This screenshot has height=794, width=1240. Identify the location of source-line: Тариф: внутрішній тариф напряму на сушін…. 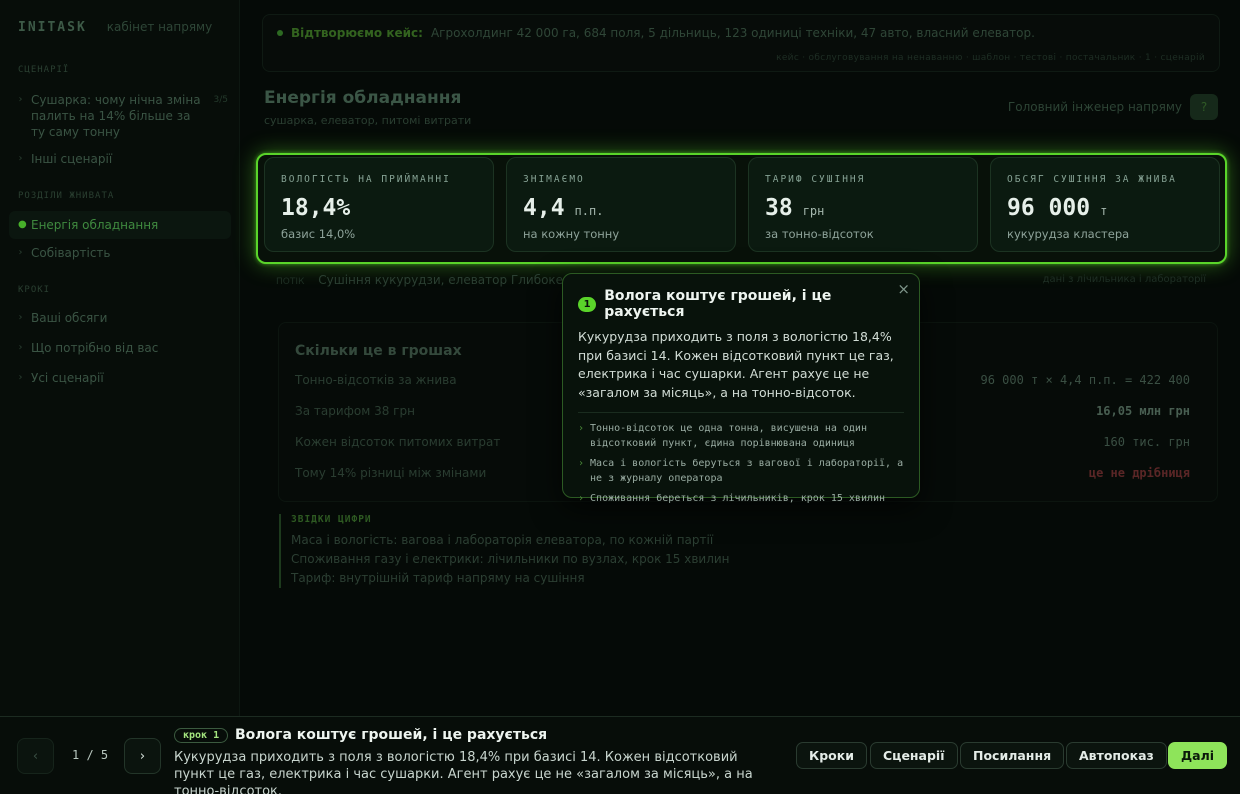
(438, 578).